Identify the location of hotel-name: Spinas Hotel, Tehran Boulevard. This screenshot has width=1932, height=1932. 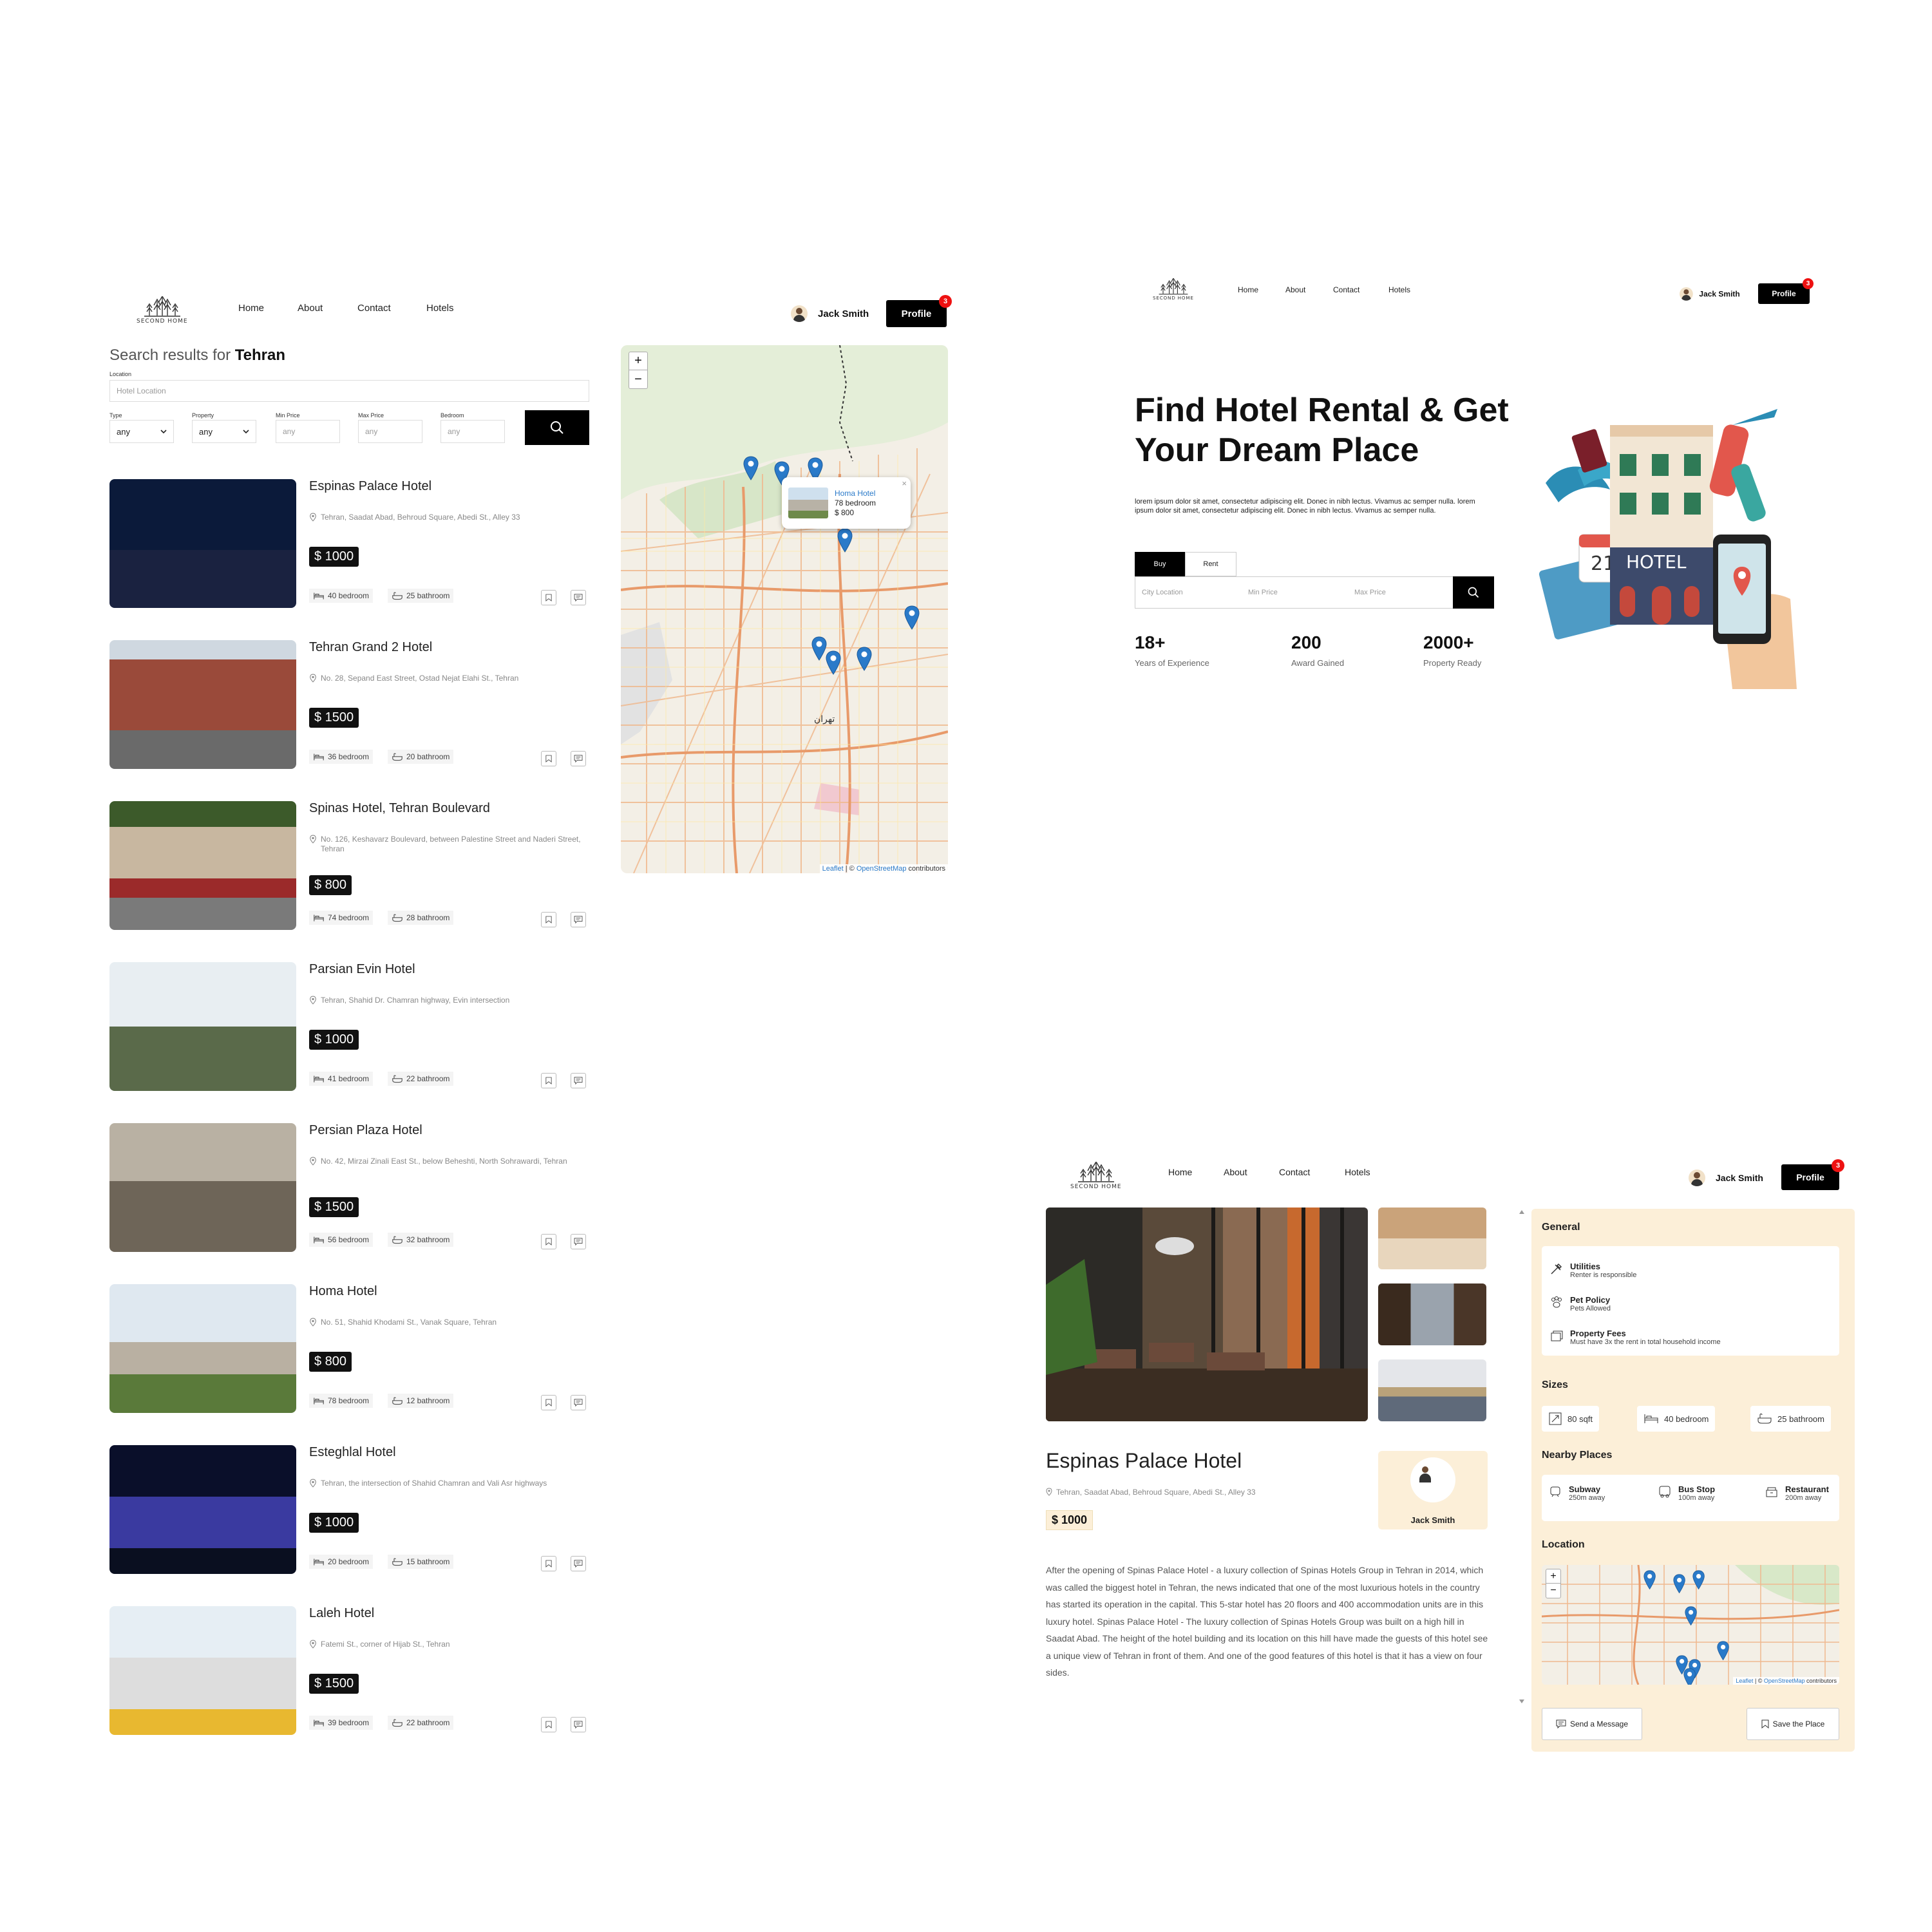
(399, 809).